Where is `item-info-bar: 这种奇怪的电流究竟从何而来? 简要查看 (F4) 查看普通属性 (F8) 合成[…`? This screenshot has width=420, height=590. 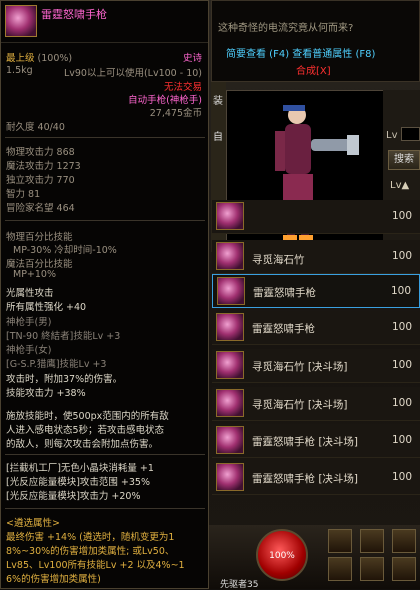 item-info-bar: 这种奇怪的电流究竟从何而来? 简要查看 (F4) 查看普通属性 (F8) 合成[… is located at coordinates (315, 41).